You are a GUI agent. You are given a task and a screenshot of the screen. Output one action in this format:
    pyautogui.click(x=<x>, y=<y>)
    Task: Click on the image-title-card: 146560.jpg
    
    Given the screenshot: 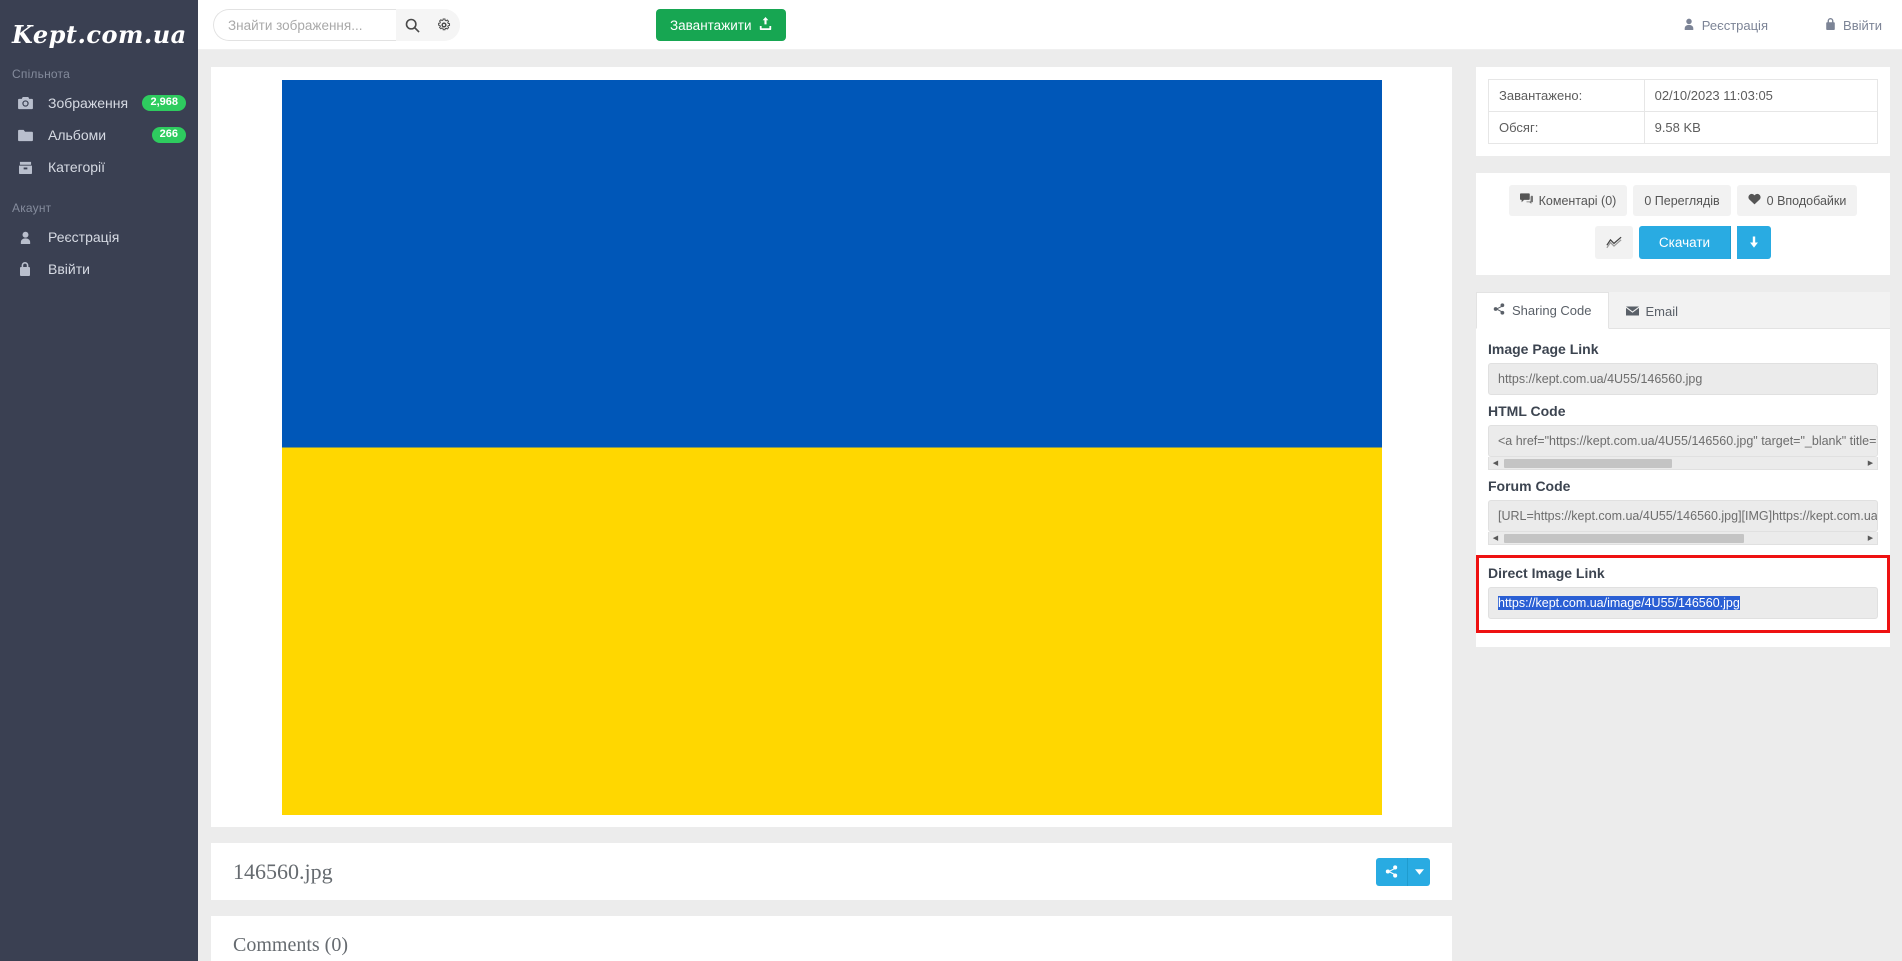 What is the action you would take?
    pyautogui.click(x=831, y=871)
    